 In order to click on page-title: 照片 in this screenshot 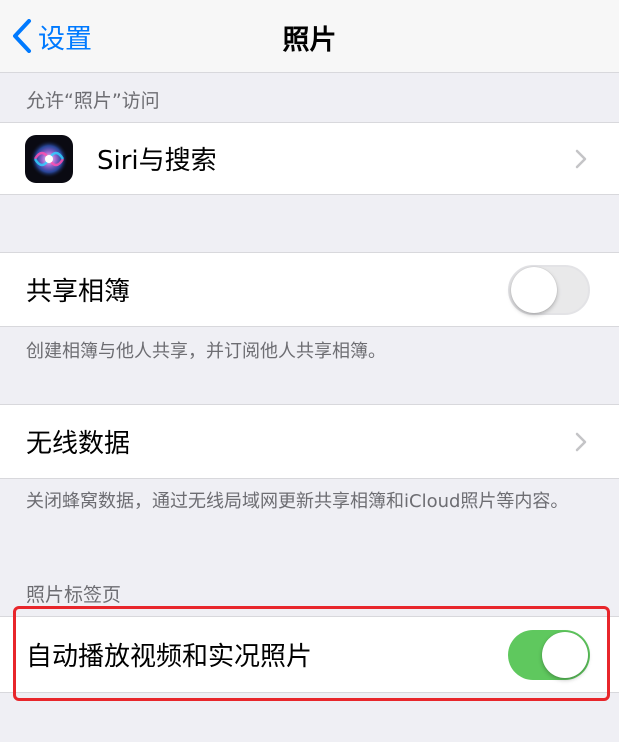, I will do `click(309, 40)`.